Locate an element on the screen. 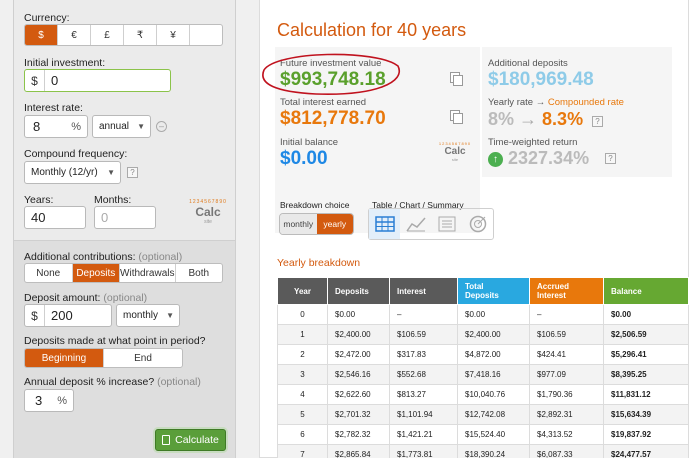 The image size is (689, 458). twr-value: 2327.34% is located at coordinates (549, 158).